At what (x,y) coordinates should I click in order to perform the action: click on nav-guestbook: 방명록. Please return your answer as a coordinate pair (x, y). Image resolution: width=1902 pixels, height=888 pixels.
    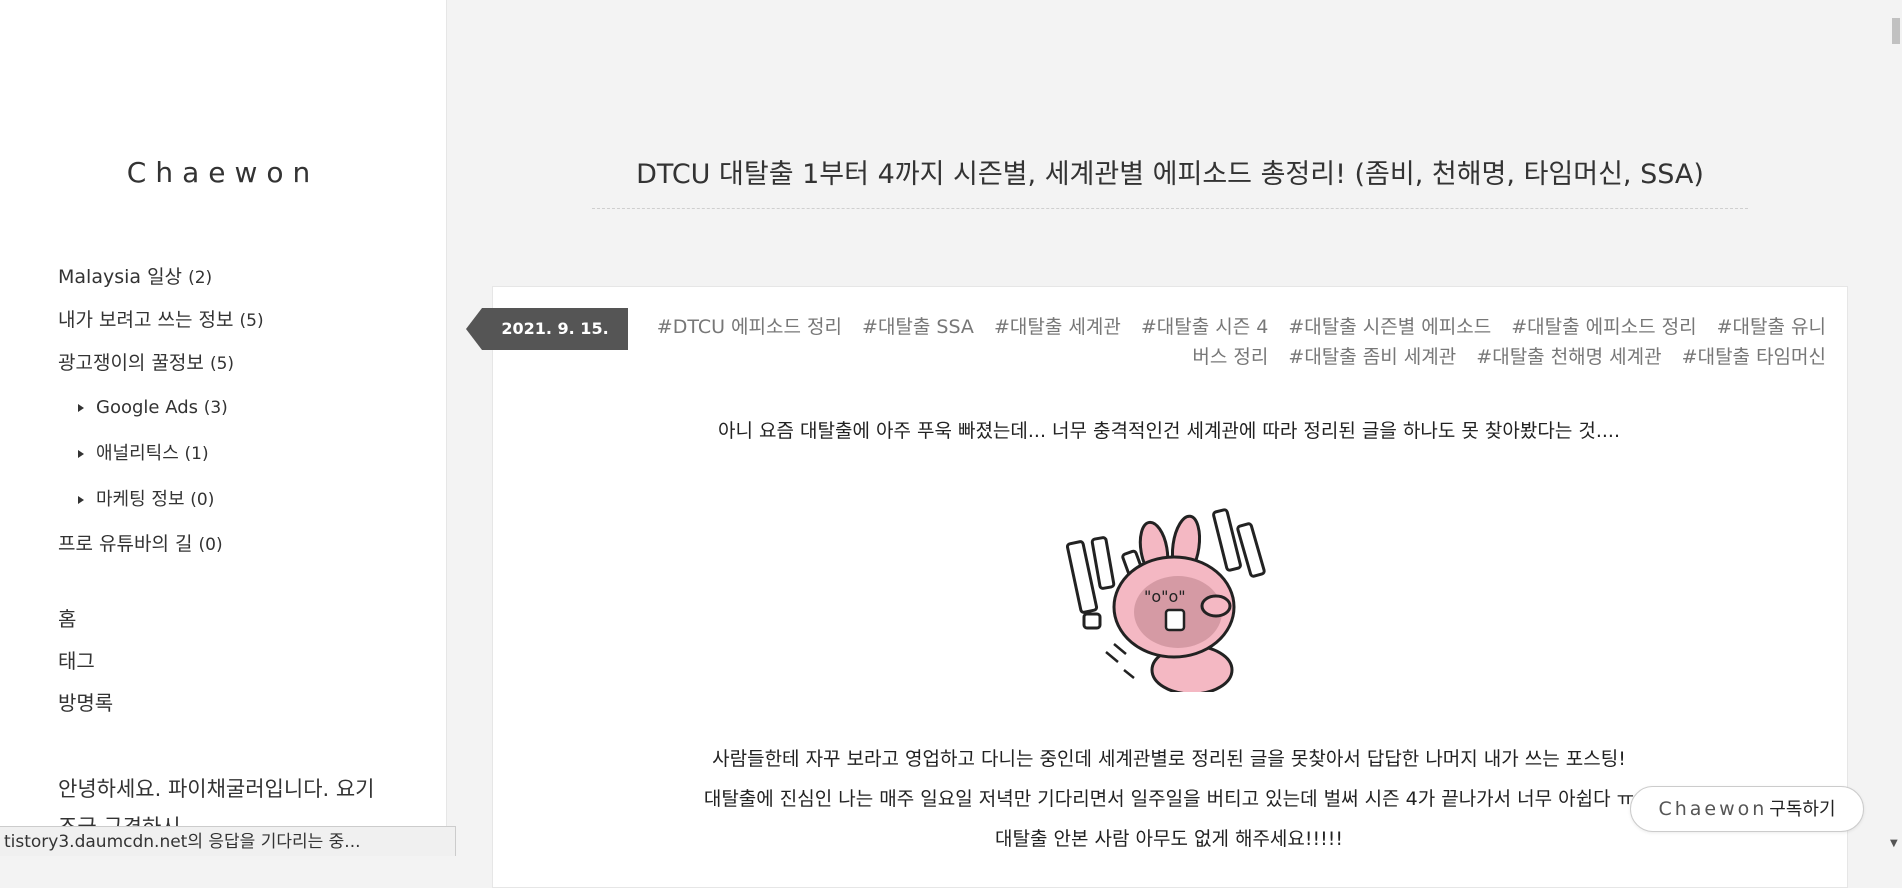
    Looking at the image, I should click on (85, 703).